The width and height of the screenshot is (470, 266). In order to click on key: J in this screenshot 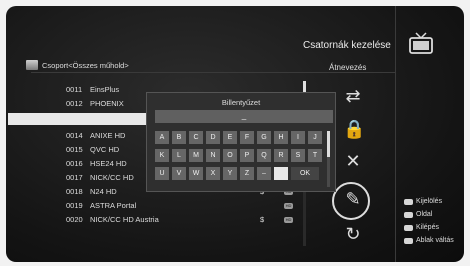, I will do `click(315, 137)`.